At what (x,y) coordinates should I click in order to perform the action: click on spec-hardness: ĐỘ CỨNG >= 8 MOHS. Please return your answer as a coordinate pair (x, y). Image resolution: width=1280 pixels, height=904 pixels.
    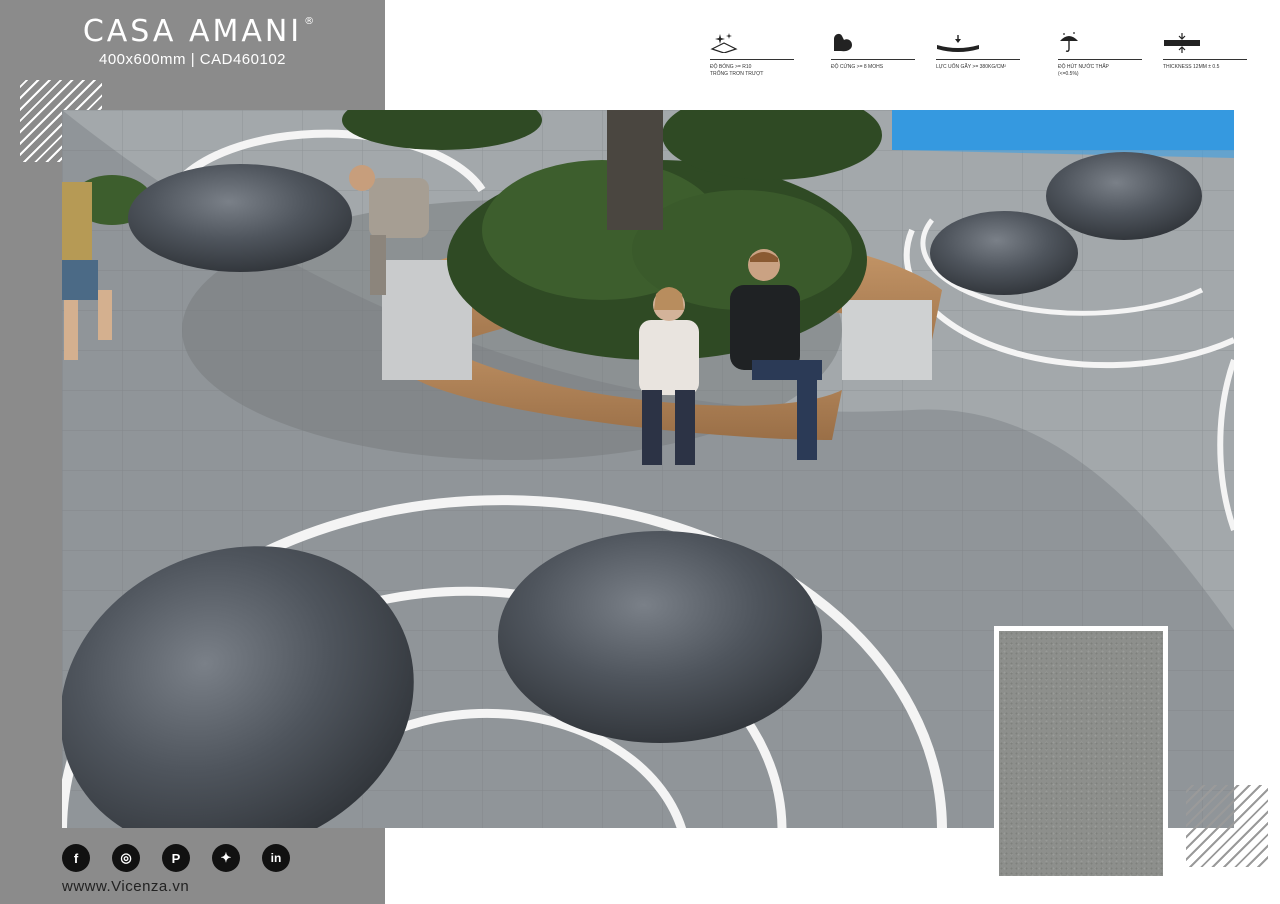
    Looking at the image, I should click on (876, 50).